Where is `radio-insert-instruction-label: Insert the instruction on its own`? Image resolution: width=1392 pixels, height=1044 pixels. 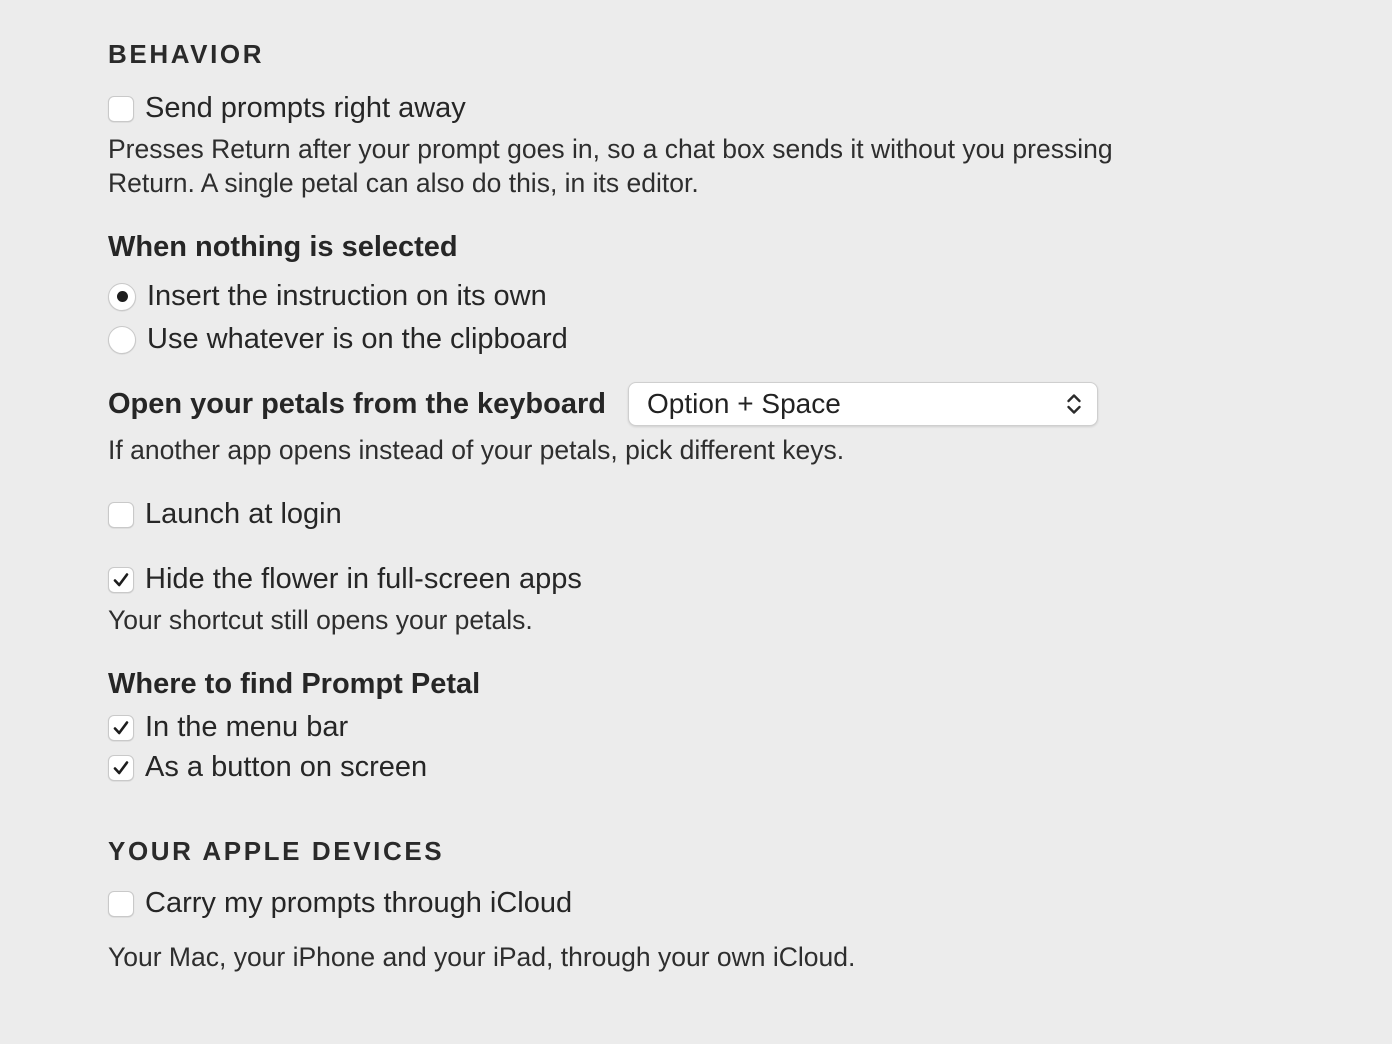
radio-insert-instruction-label: Insert the instruction on its own is located at coordinates (347, 296).